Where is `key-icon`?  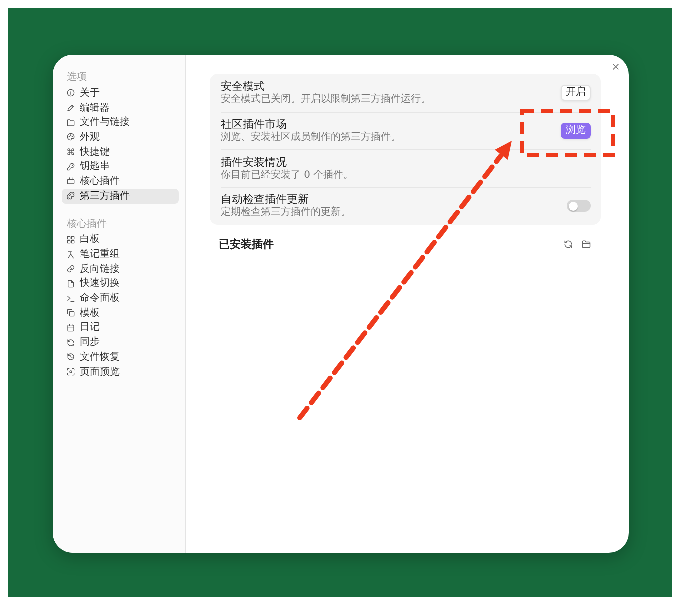 key-icon is located at coordinates (71, 166).